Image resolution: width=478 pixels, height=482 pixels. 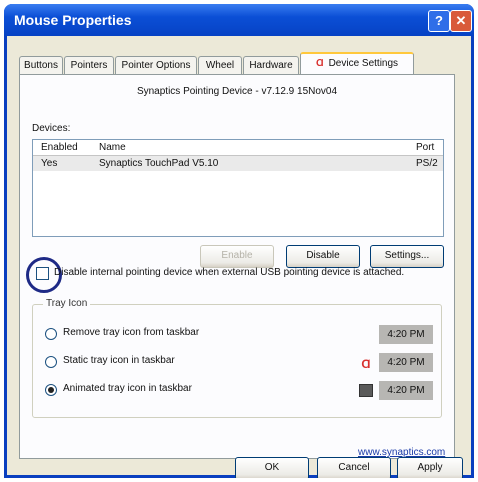 I want to click on tab-label: Pointers, so click(x=89, y=65).